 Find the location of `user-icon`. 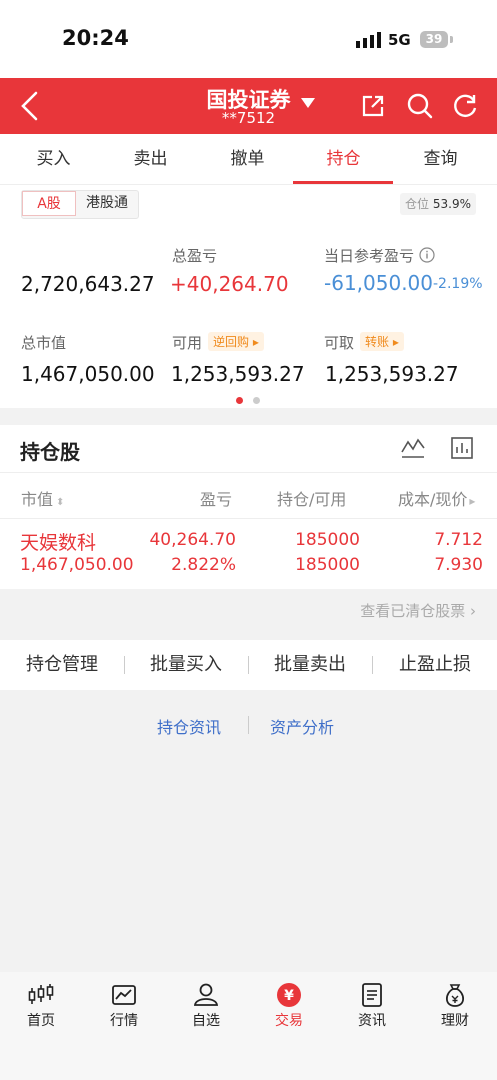

user-icon is located at coordinates (206, 994).